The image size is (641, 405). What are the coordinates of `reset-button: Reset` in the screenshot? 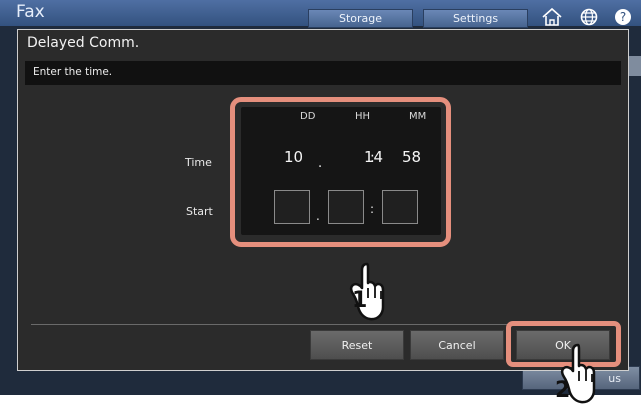 It's located at (357, 345).